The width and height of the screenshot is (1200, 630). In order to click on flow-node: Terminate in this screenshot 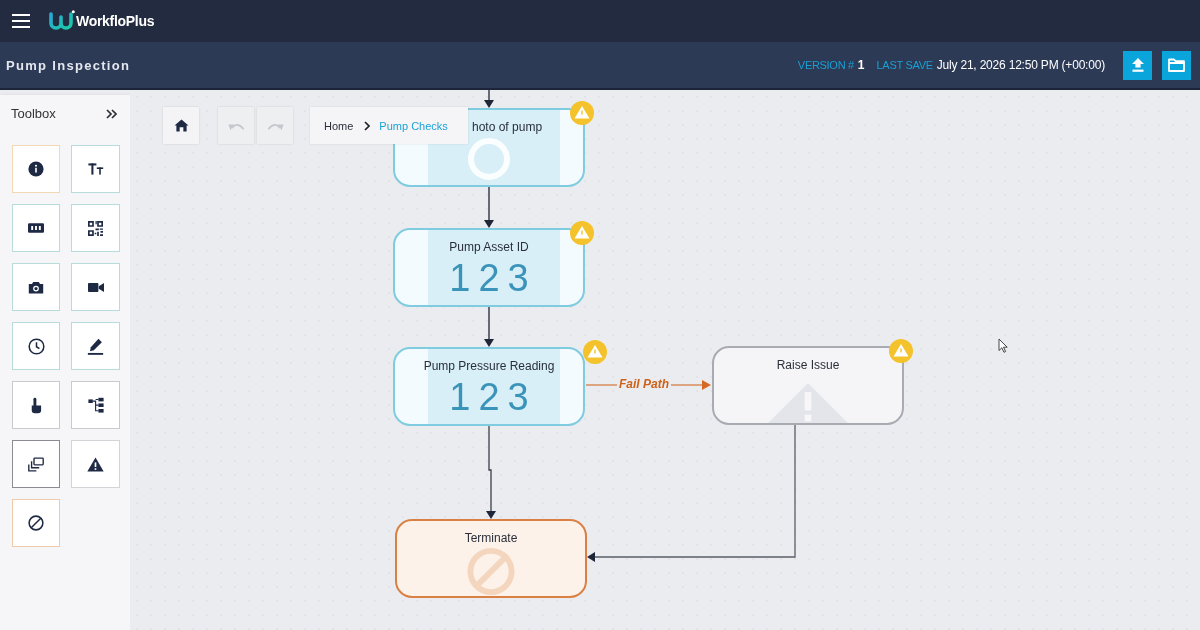, I will do `click(491, 558)`.